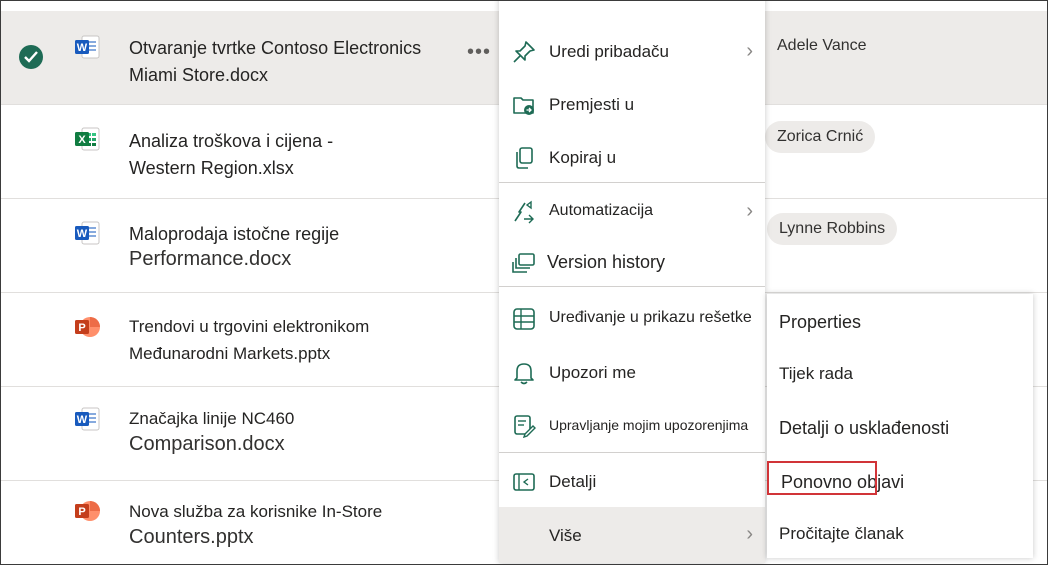 The width and height of the screenshot is (1048, 565). What do you see at coordinates (207, 444) in the screenshot?
I see `file-name-line2: Comparison.docx` at bounding box center [207, 444].